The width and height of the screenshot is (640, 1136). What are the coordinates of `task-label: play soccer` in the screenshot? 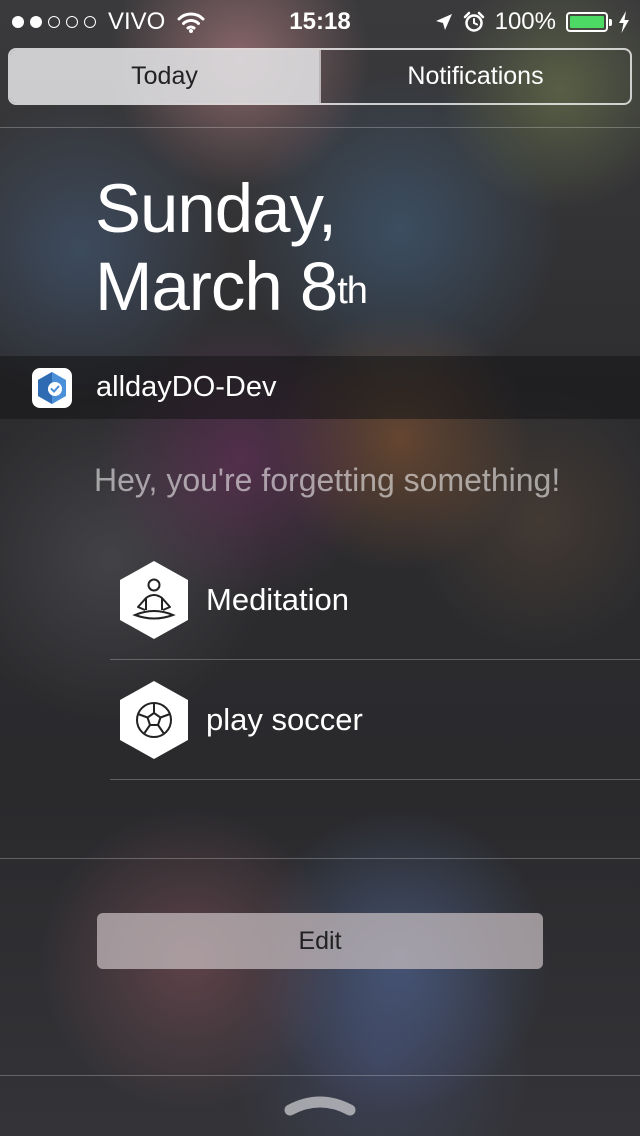 It's located at (284, 719).